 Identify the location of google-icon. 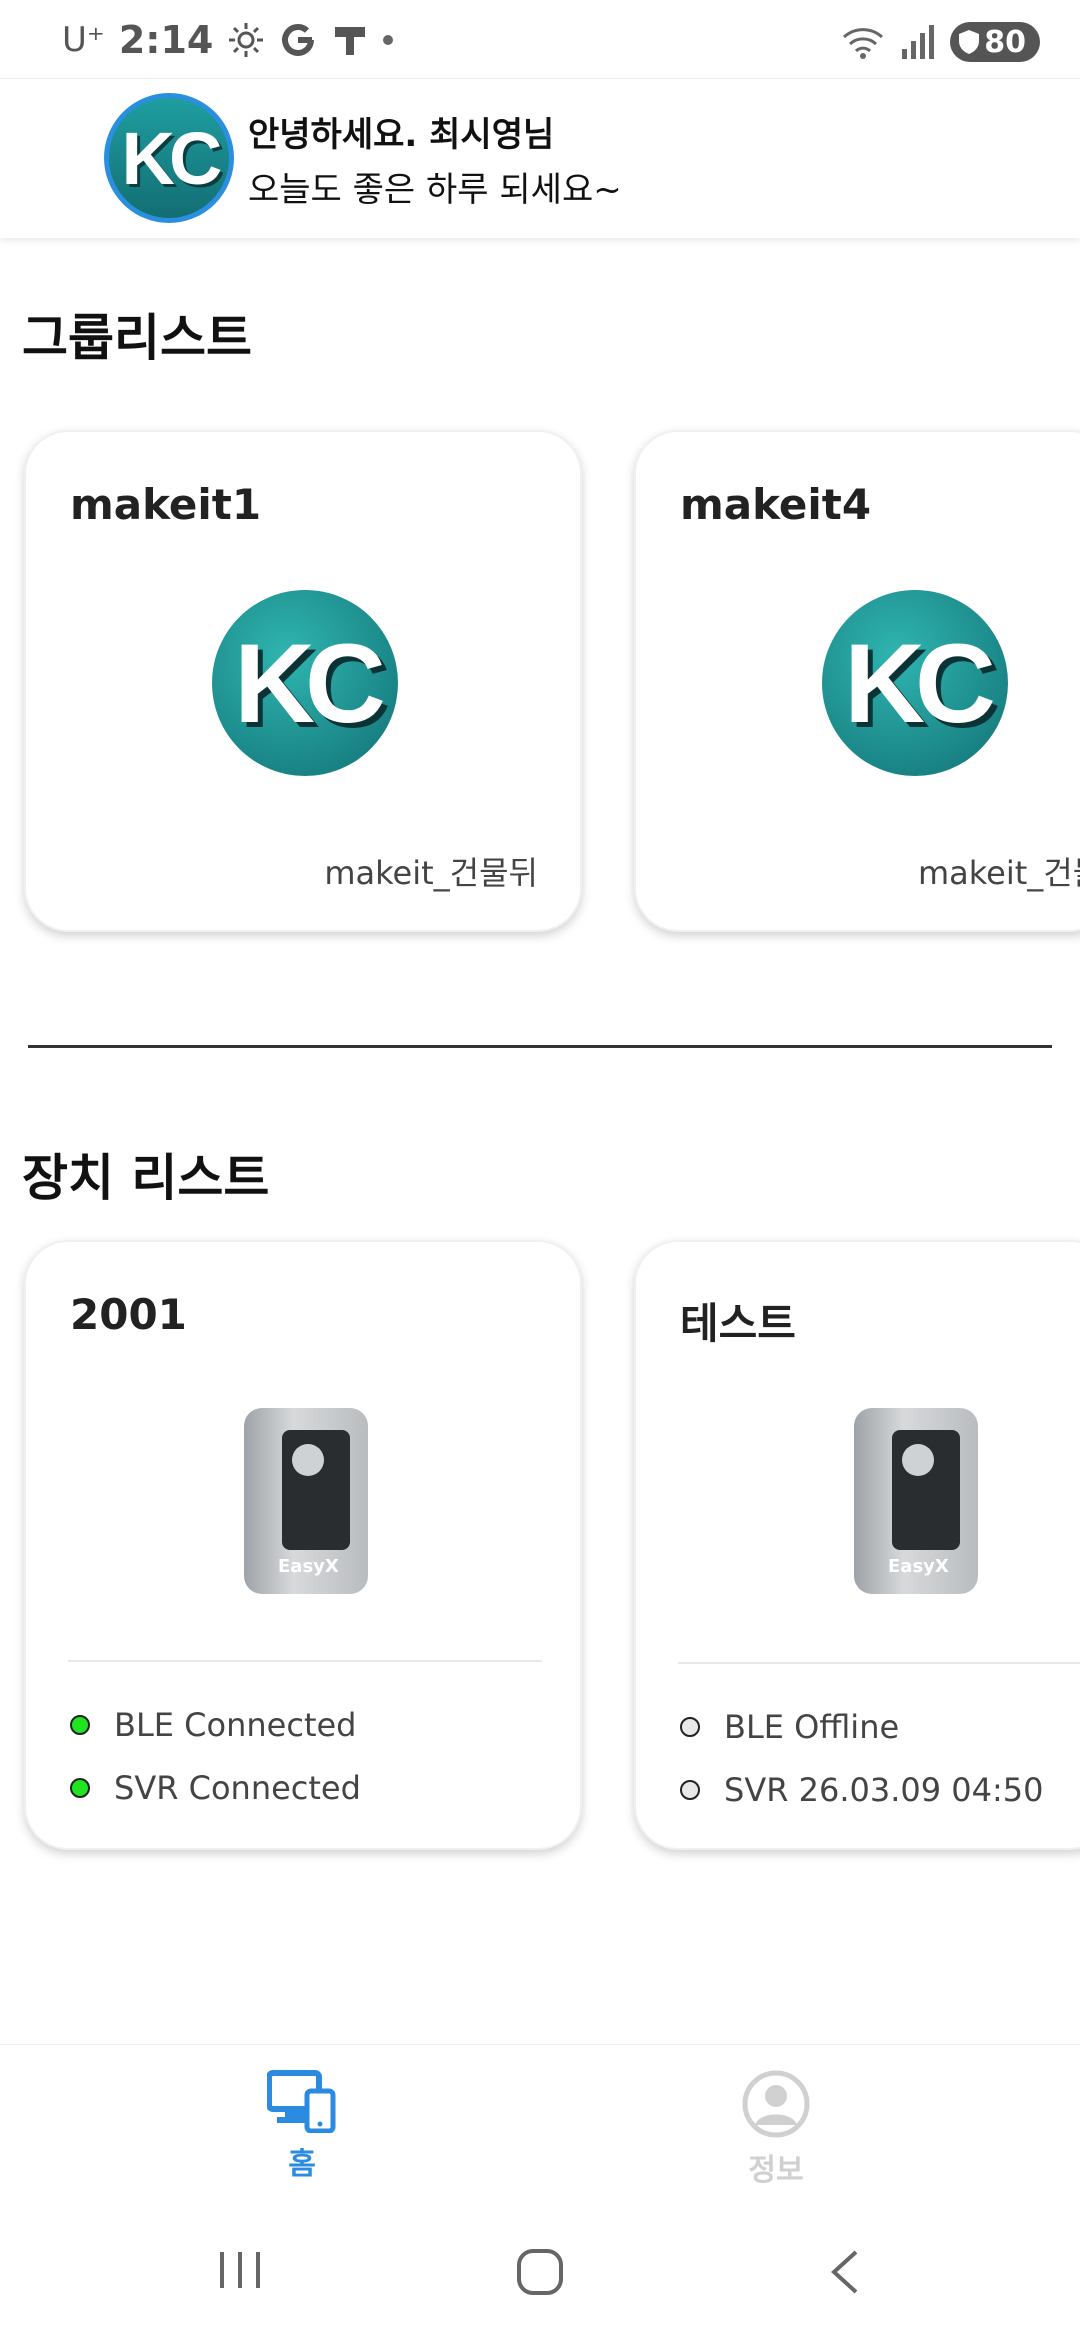
(298, 40).